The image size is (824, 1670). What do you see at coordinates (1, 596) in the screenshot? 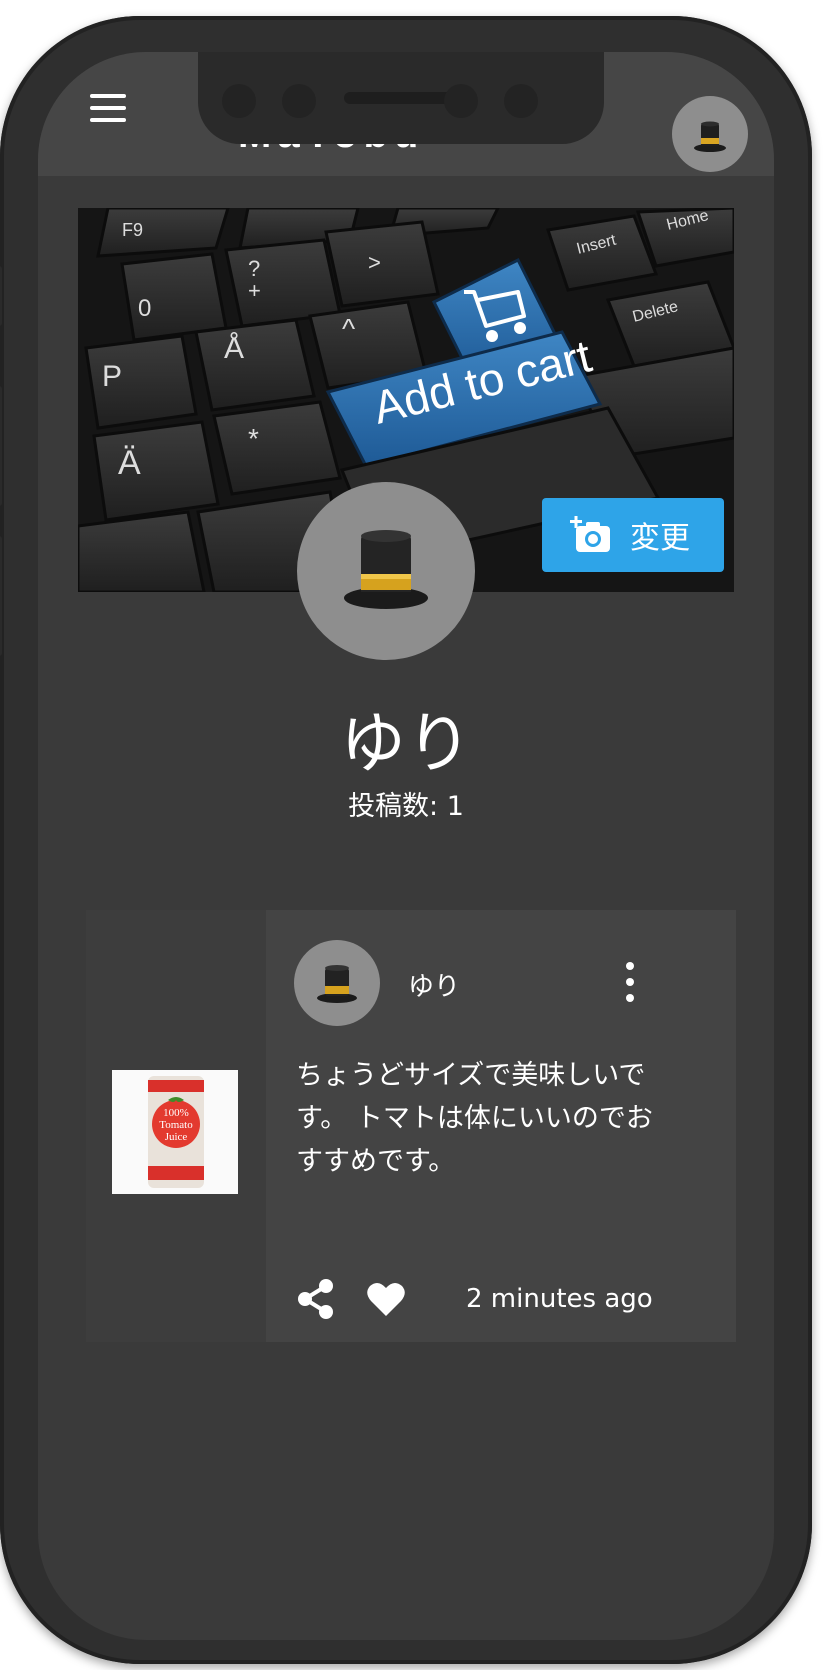
I see `phone-volume-down` at bounding box center [1, 596].